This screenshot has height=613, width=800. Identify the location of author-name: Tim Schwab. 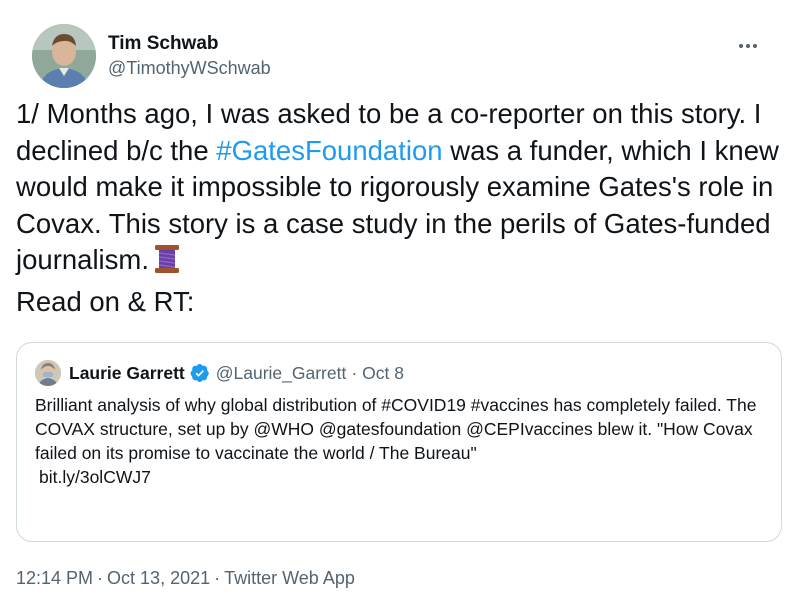
(189, 44).